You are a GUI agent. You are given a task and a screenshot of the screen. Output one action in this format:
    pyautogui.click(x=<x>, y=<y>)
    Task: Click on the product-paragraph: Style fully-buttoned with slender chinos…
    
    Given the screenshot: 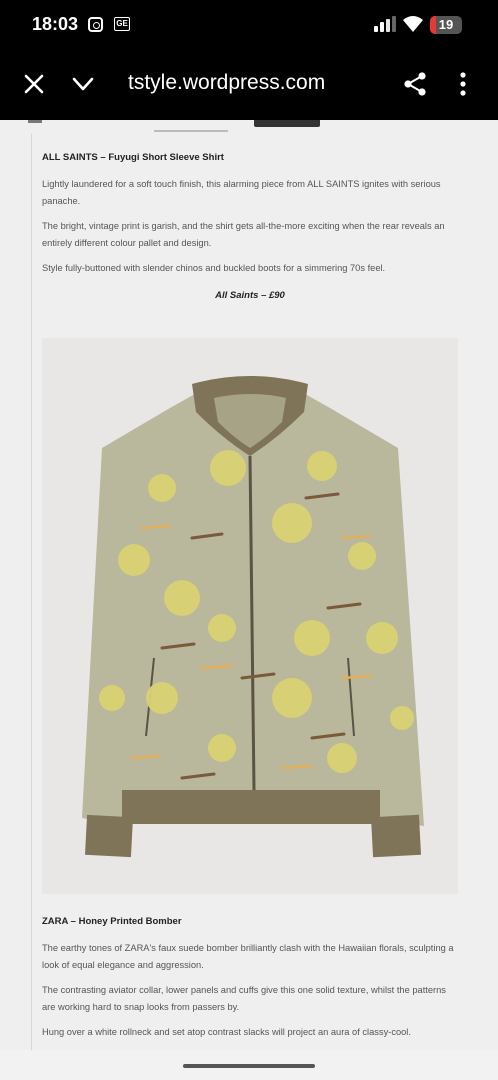 What is the action you would take?
    pyautogui.click(x=214, y=268)
    